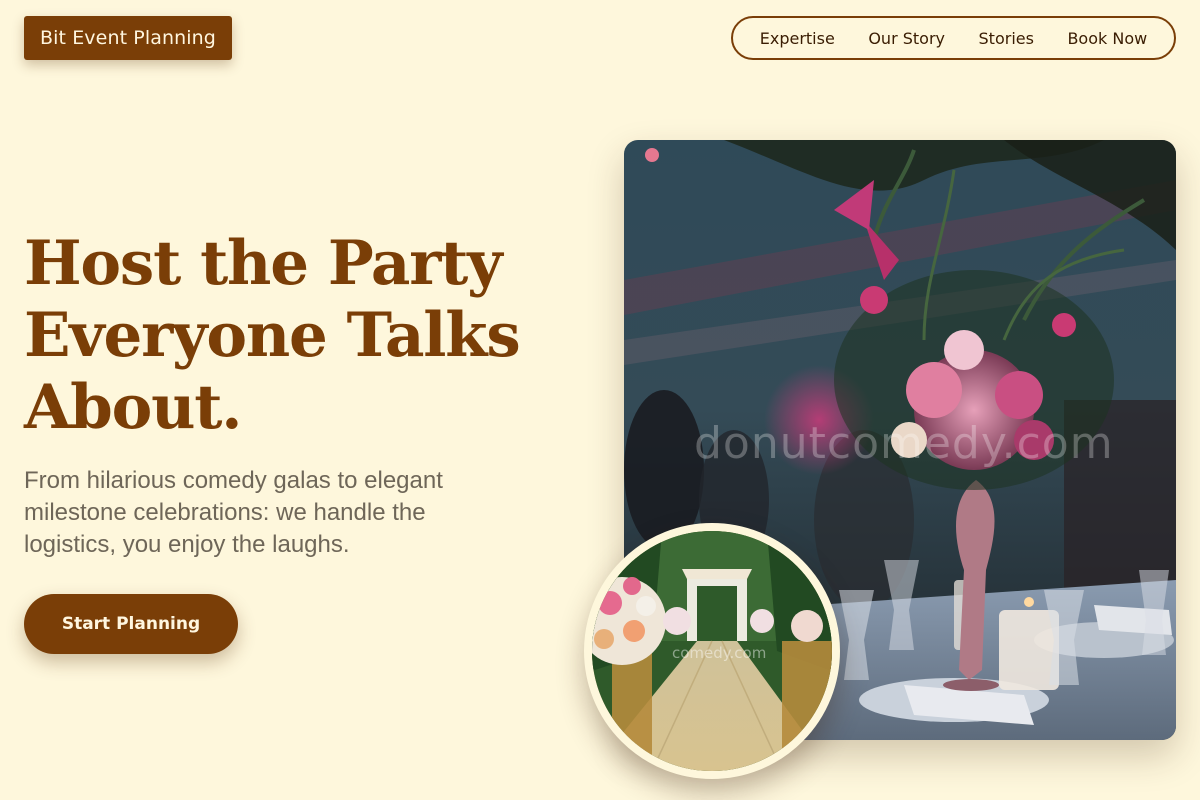  Describe the element at coordinates (272, 335) in the screenshot. I see `hero-headline: Host the Party Everyone Talks About.` at that location.